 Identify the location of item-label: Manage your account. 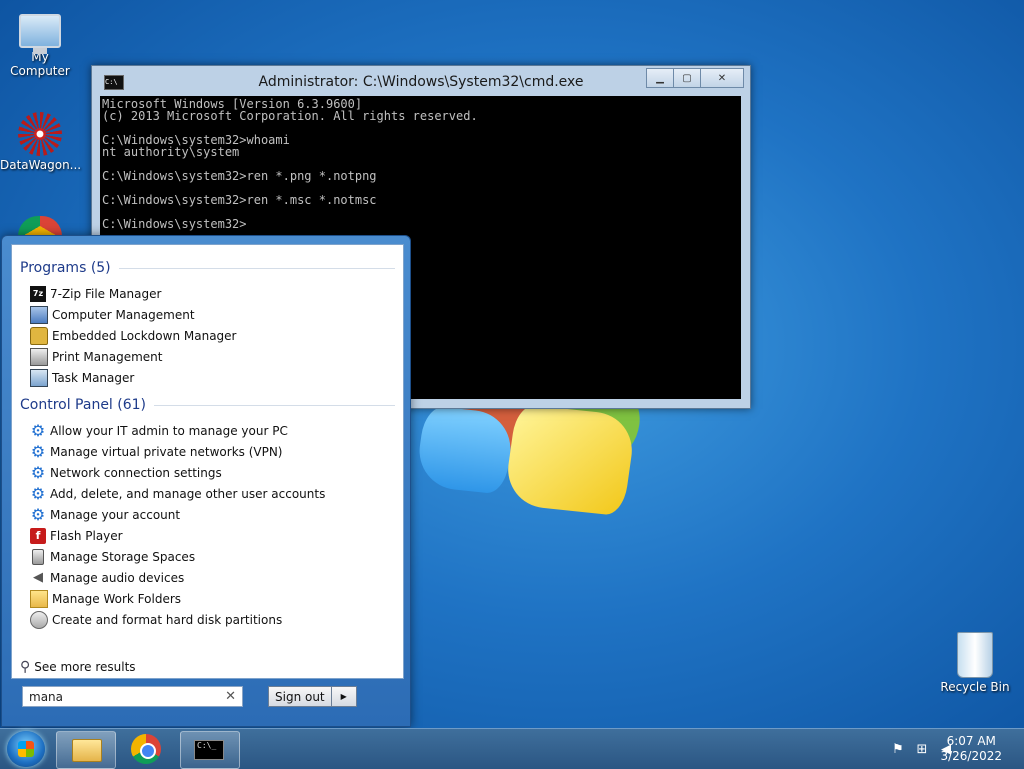
(115, 514).